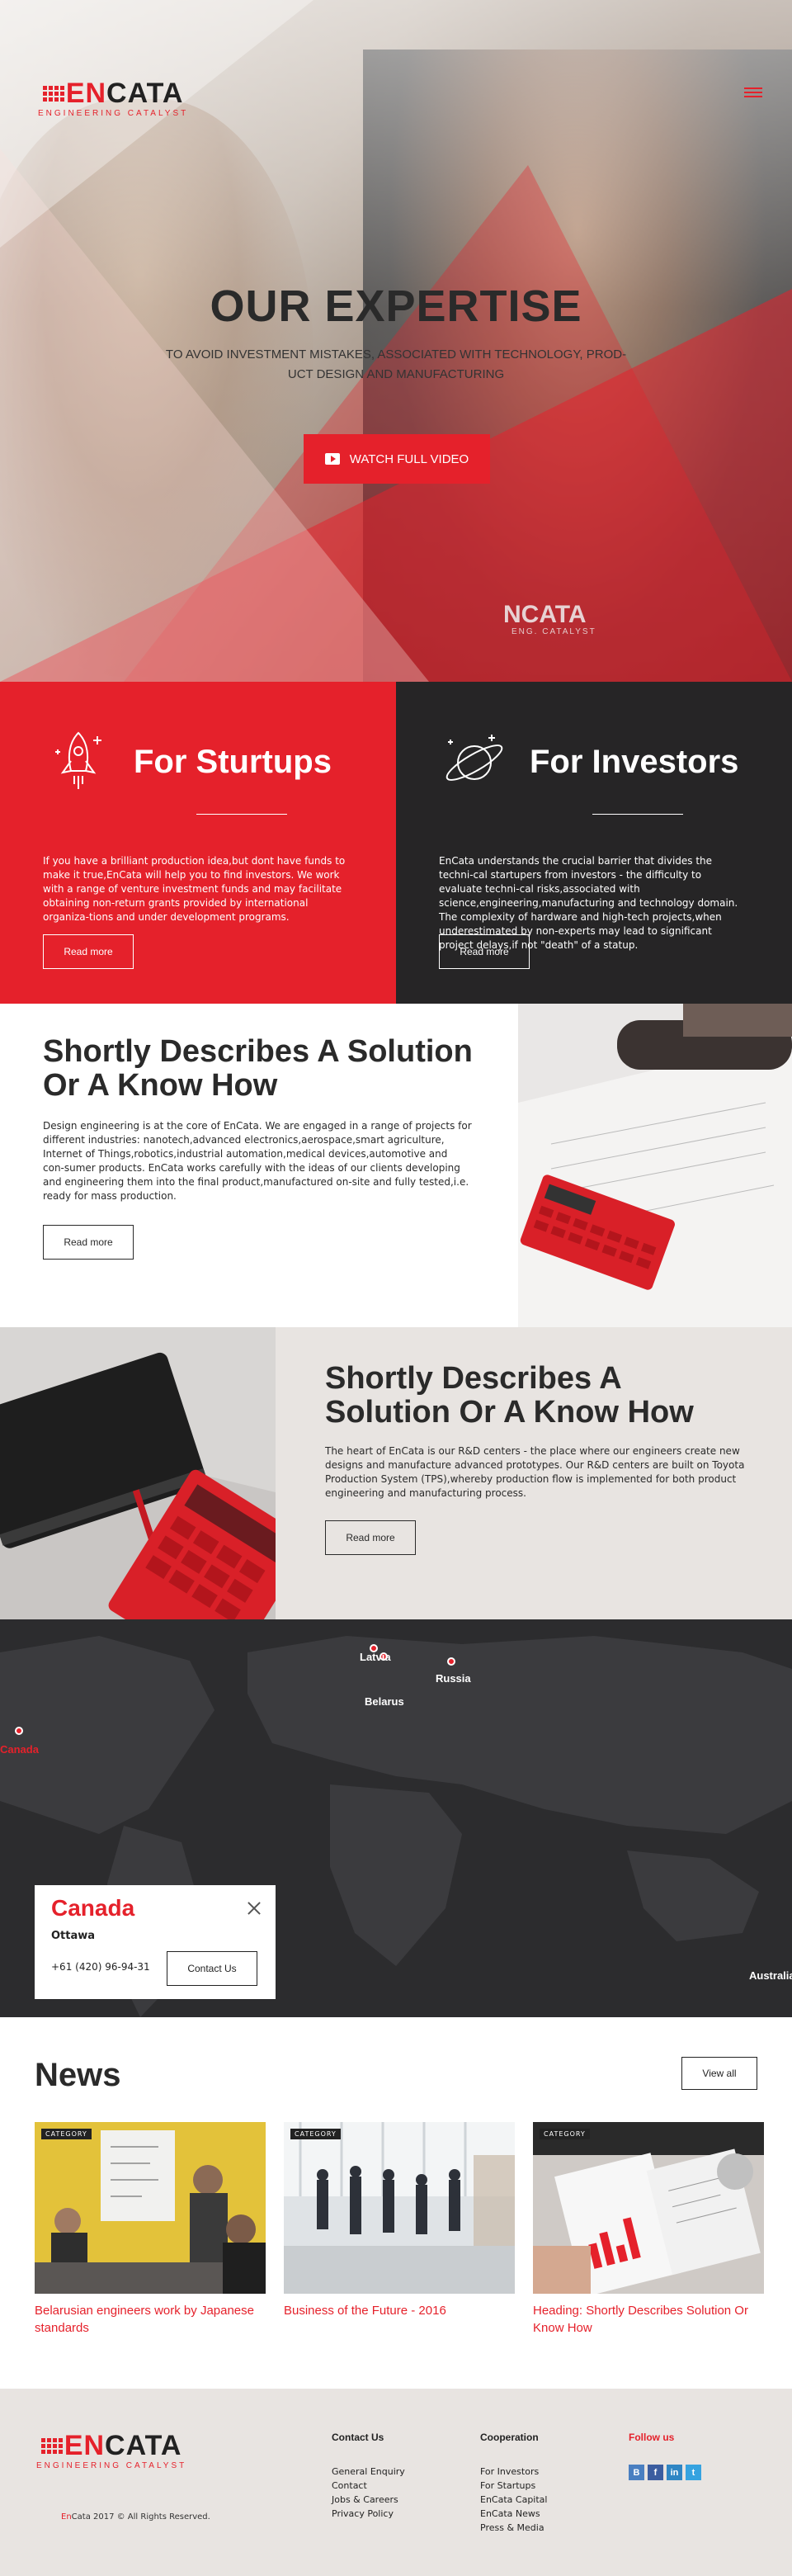  Describe the element at coordinates (634, 761) in the screenshot. I see `investors-title: For Investors` at that location.